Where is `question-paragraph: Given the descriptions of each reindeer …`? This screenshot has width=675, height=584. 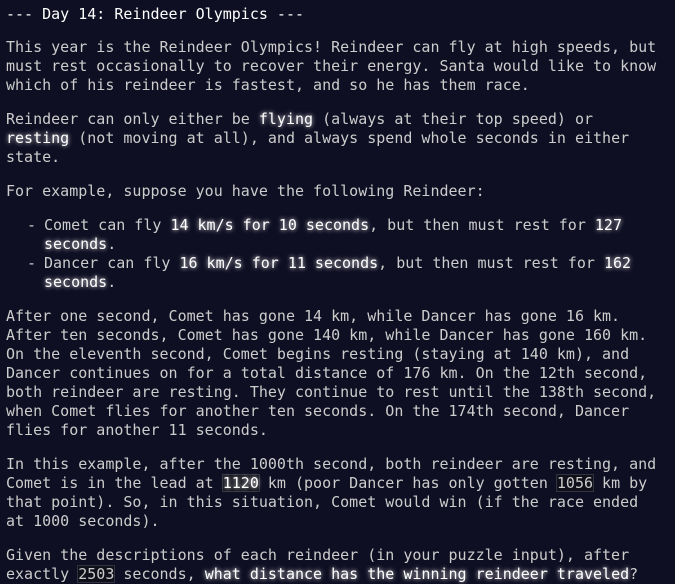
question-paragraph: Given the descriptions of each reindeer … is located at coordinates (335, 565).